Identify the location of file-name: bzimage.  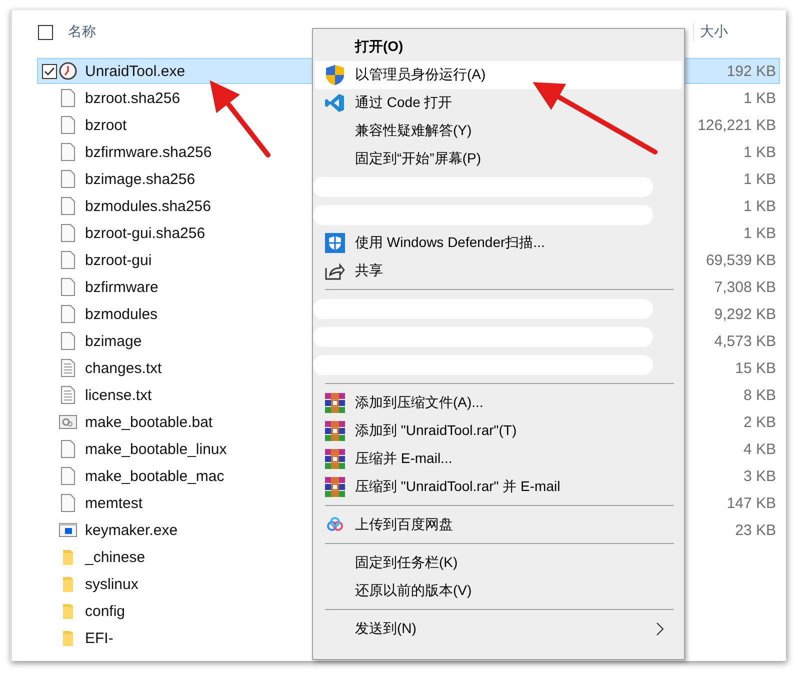
(113, 341).